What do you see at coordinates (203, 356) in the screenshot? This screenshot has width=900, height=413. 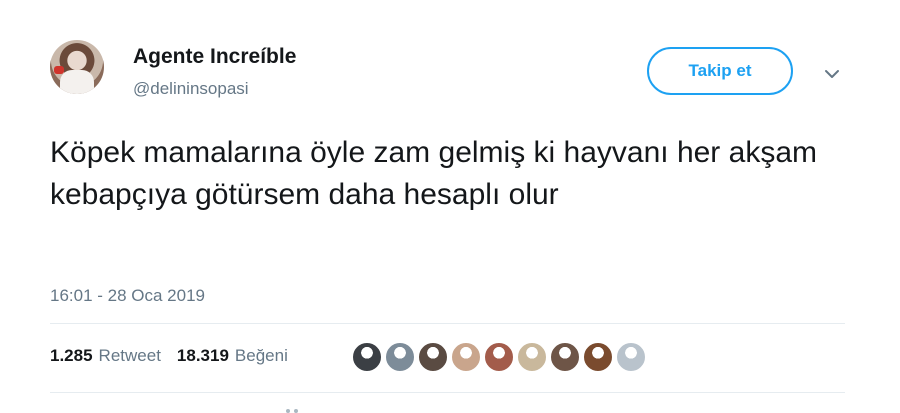 I see `like-count: 18.319` at bounding box center [203, 356].